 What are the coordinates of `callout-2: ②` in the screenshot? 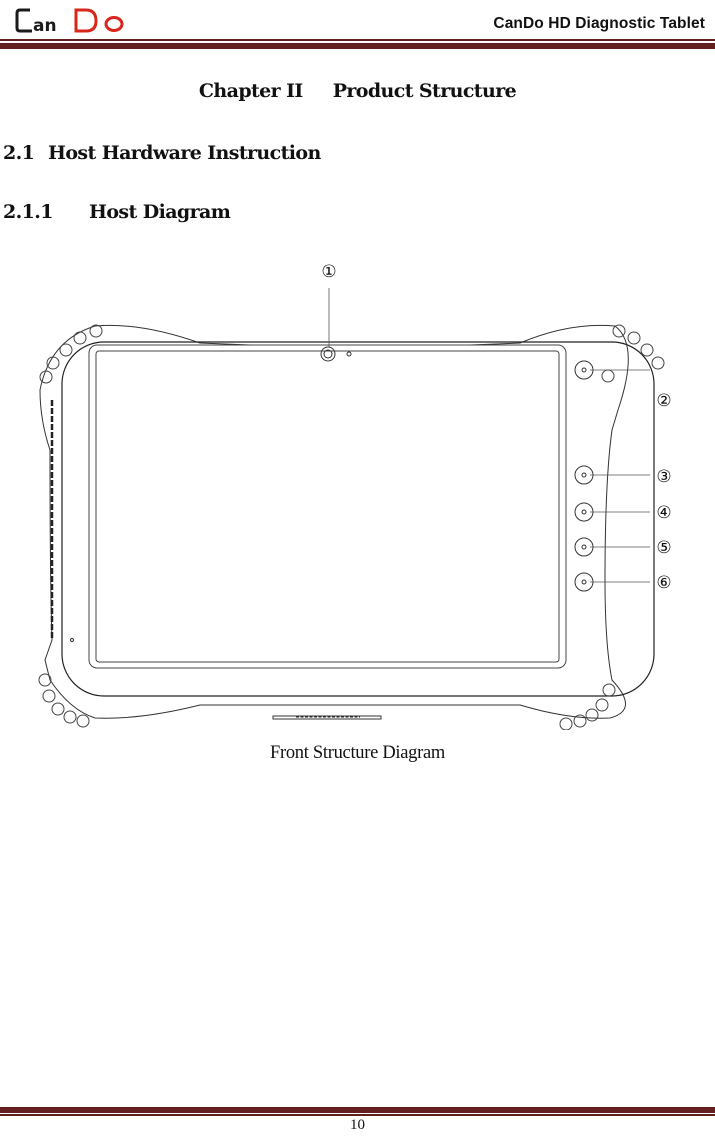 It's located at (663, 401).